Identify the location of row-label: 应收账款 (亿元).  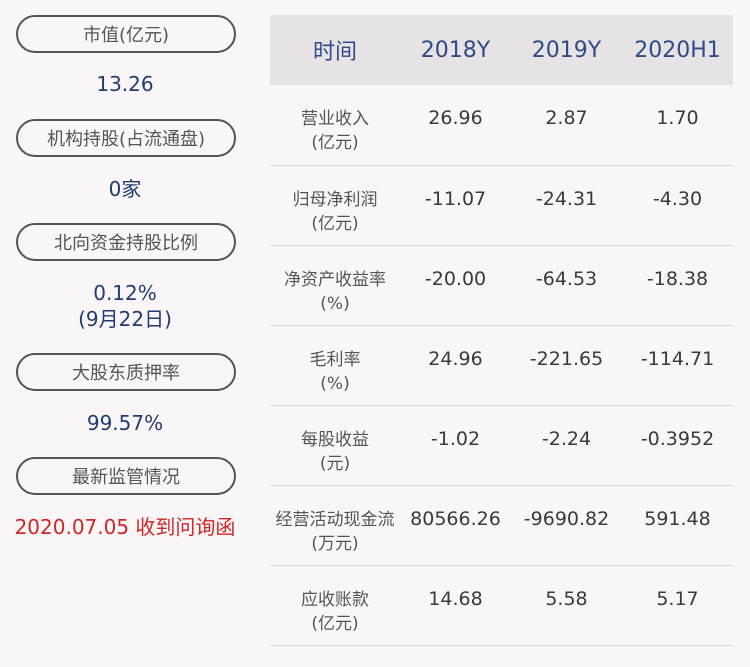
(335, 605).